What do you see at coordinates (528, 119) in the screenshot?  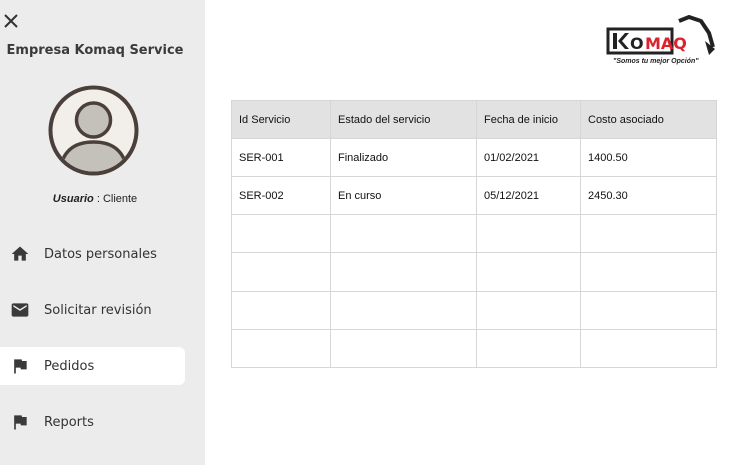 I see `column-header: Fecha de inicio` at bounding box center [528, 119].